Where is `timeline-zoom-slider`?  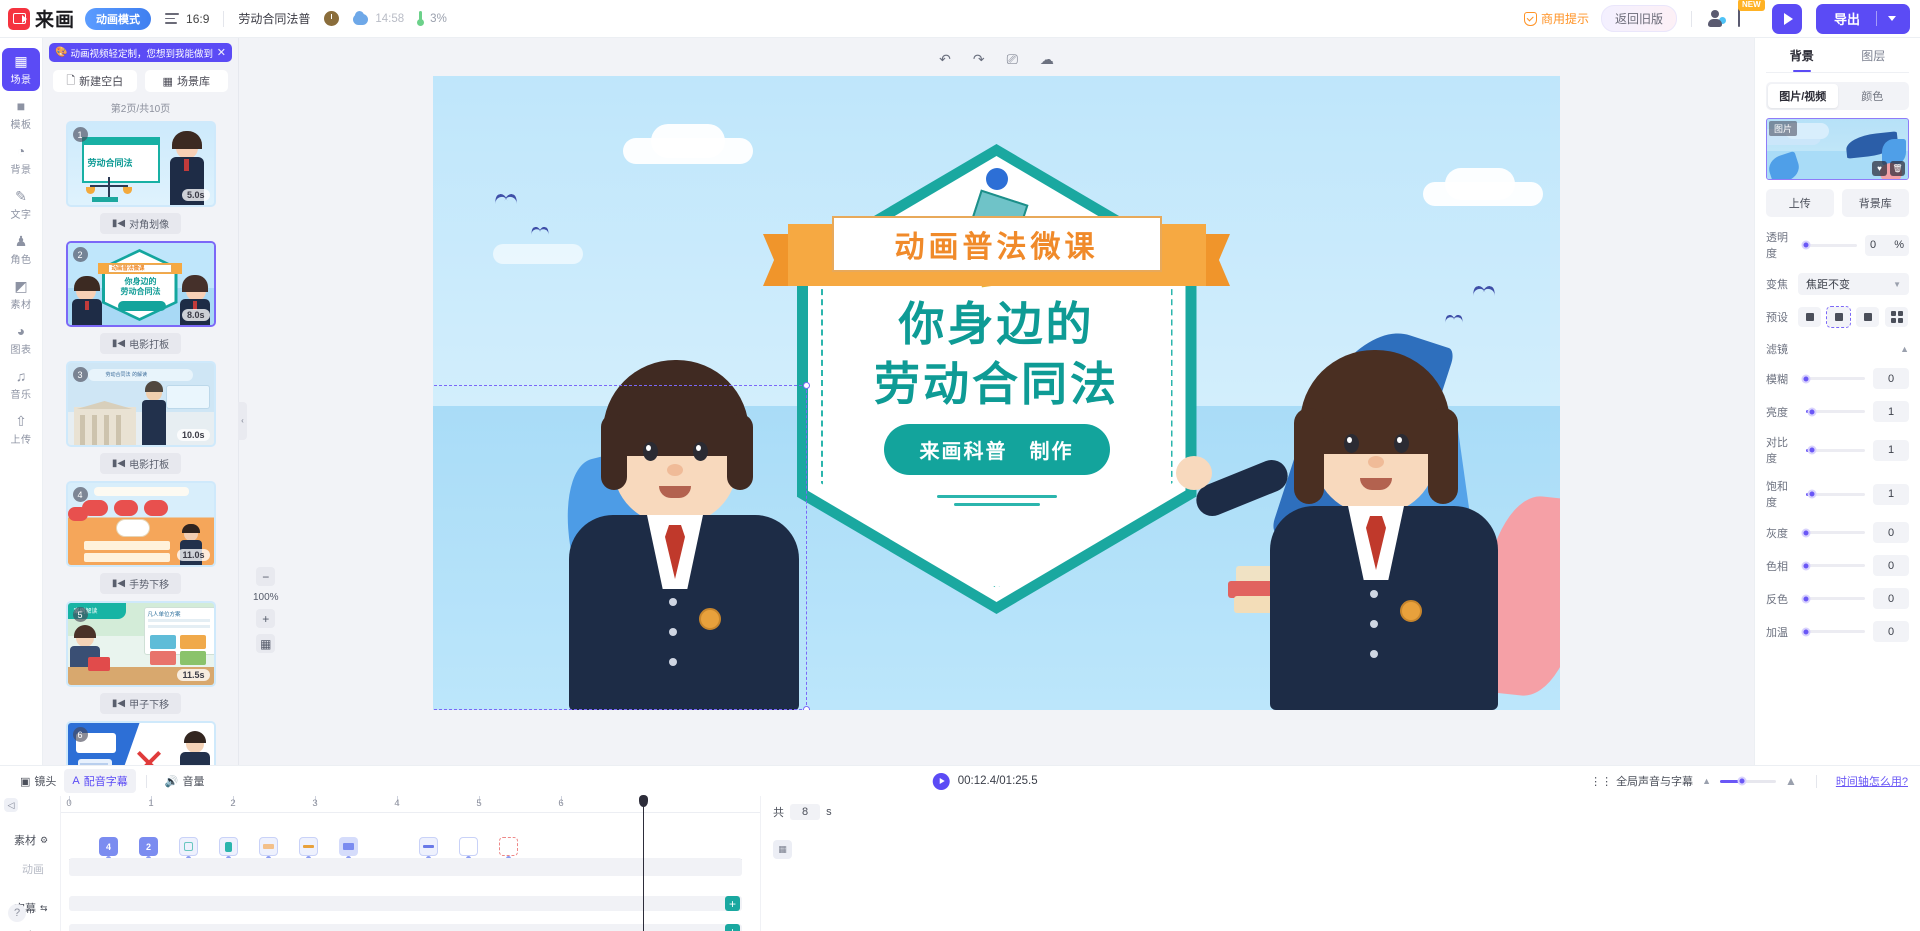
timeline-zoom-slider is located at coordinates (1747, 781).